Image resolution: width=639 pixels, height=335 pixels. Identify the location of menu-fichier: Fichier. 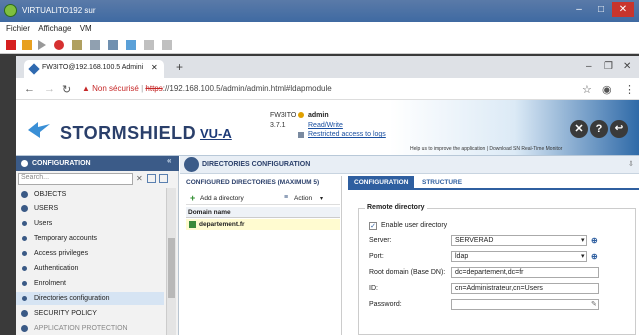
(18, 28).